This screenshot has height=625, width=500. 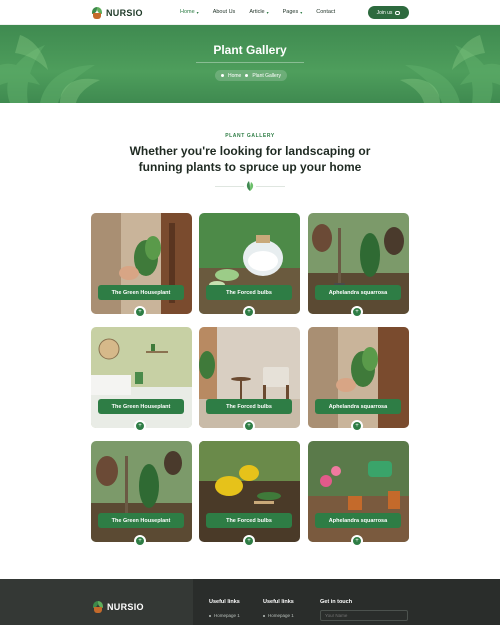 What do you see at coordinates (250, 136) in the screenshot?
I see `section-eyebrow: PLANT GALLERY` at bounding box center [250, 136].